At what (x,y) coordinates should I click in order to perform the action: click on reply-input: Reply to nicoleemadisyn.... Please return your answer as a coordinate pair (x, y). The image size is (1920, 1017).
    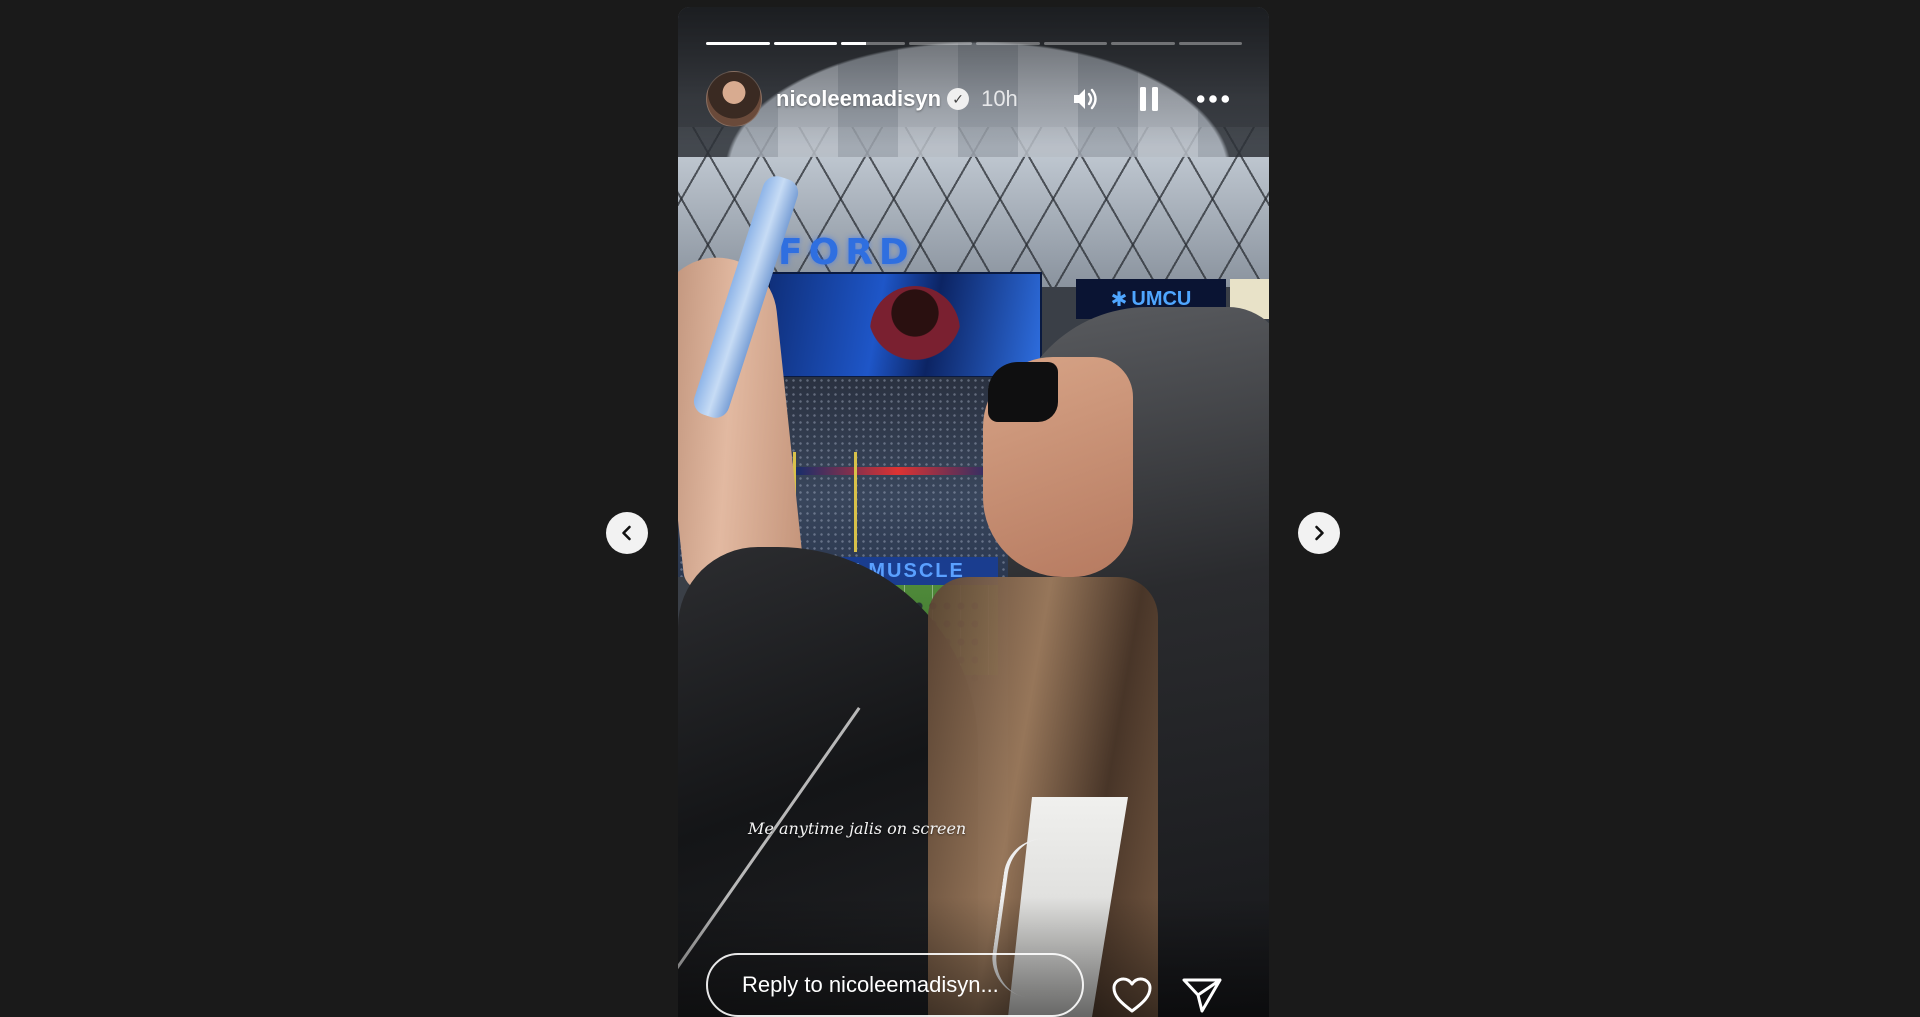
    Looking at the image, I should click on (895, 985).